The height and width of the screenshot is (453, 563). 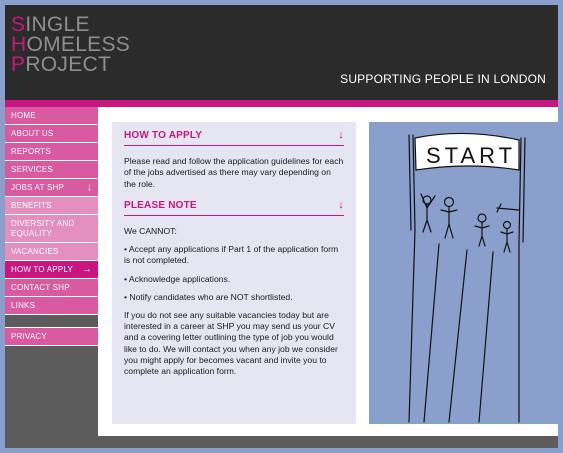 What do you see at coordinates (234, 138) in the screenshot?
I see `how-to-apply-heading: HOW TO APPLY ↓` at bounding box center [234, 138].